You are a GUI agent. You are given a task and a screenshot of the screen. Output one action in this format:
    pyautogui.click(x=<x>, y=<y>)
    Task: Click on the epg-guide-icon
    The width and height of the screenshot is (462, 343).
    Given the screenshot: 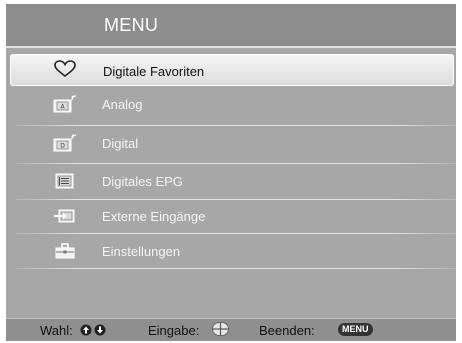 What is the action you would take?
    pyautogui.click(x=65, y=181)
    